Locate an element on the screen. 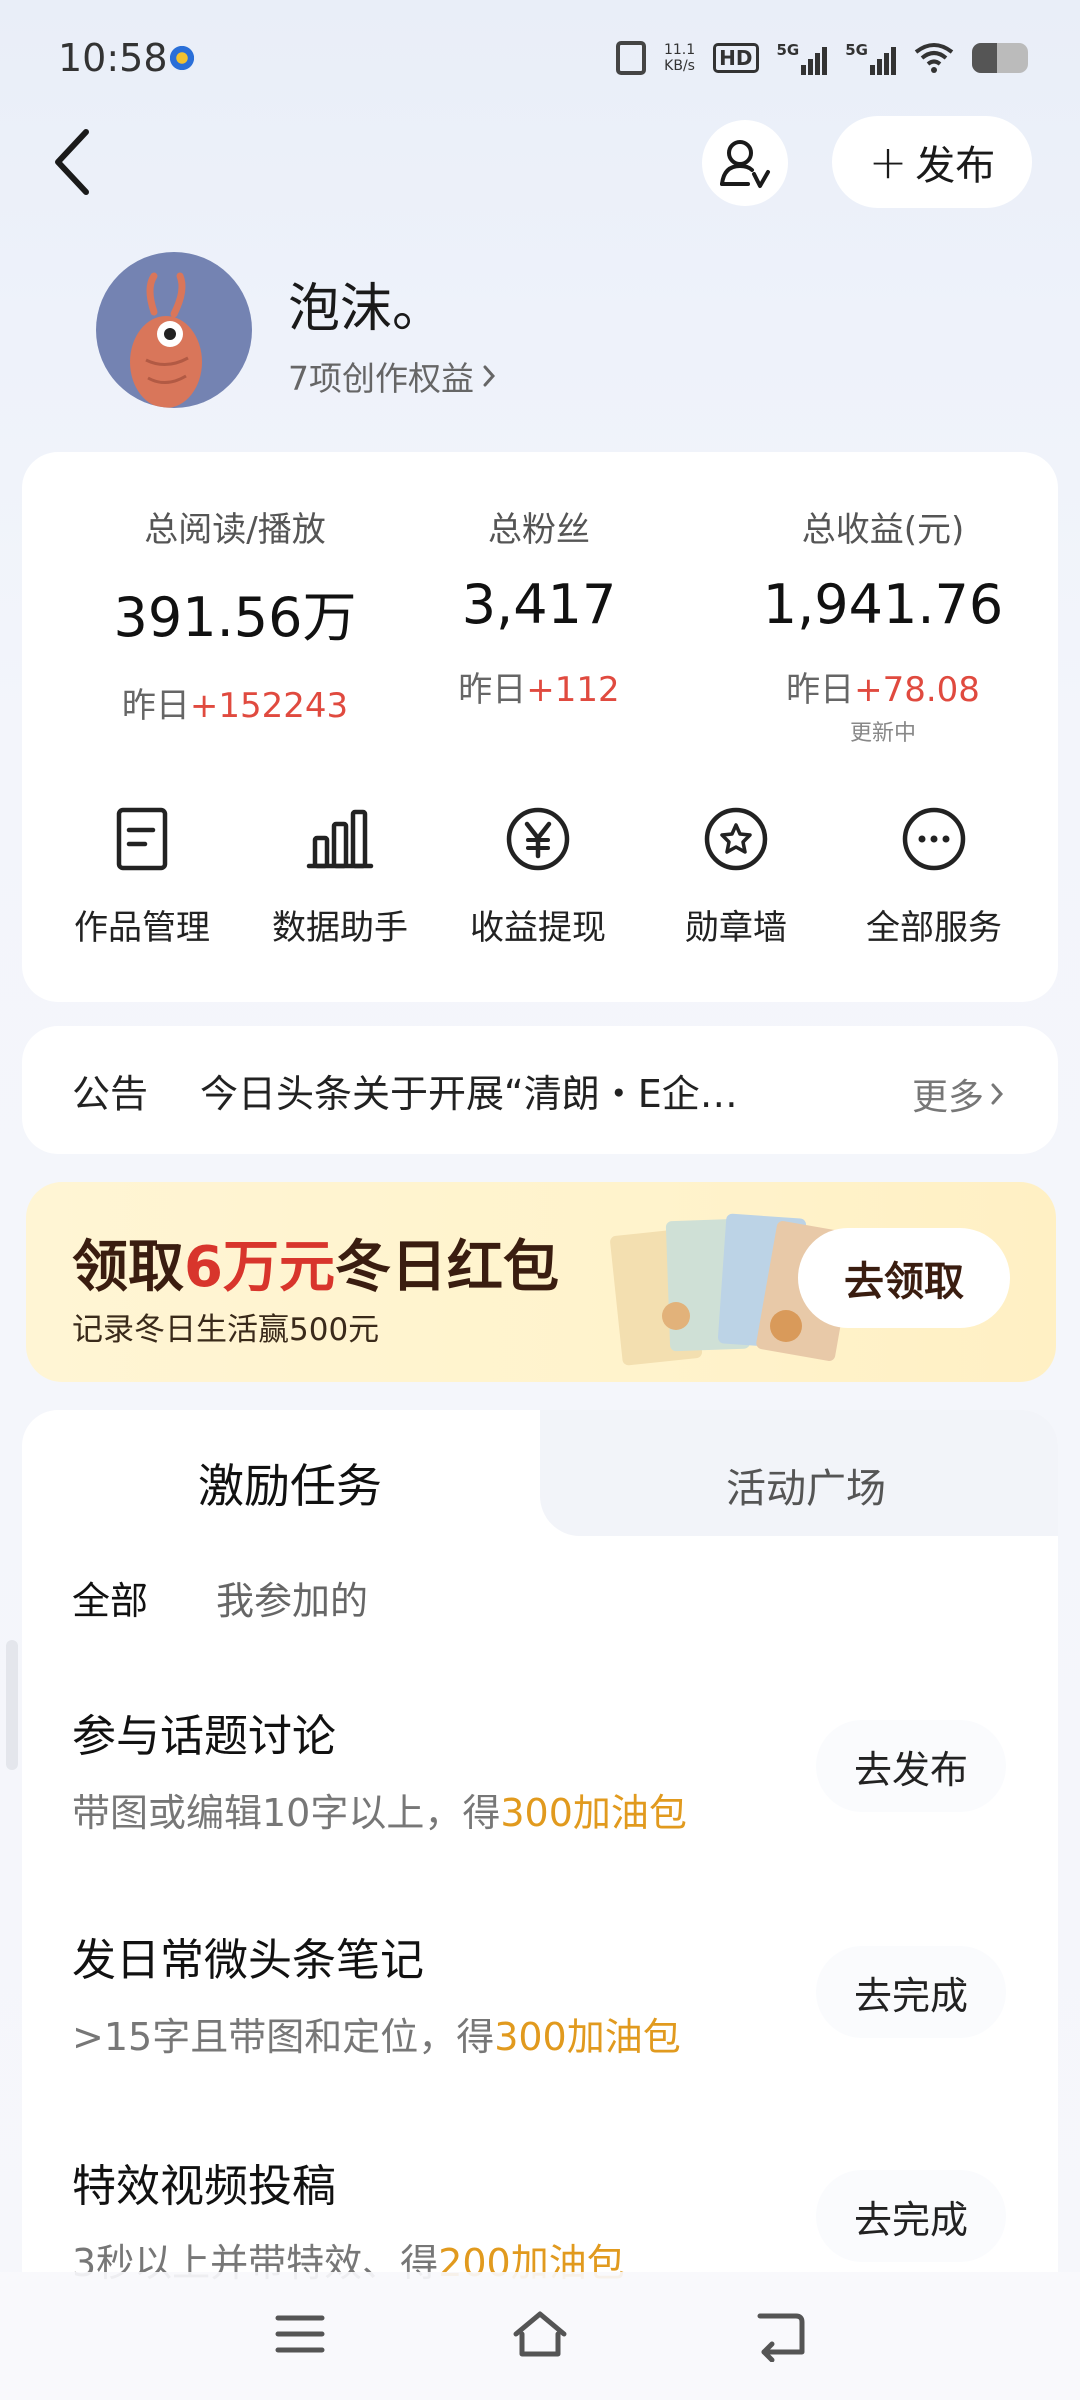  stat-delta-value: +152243 is located at coordinates (269, 706).